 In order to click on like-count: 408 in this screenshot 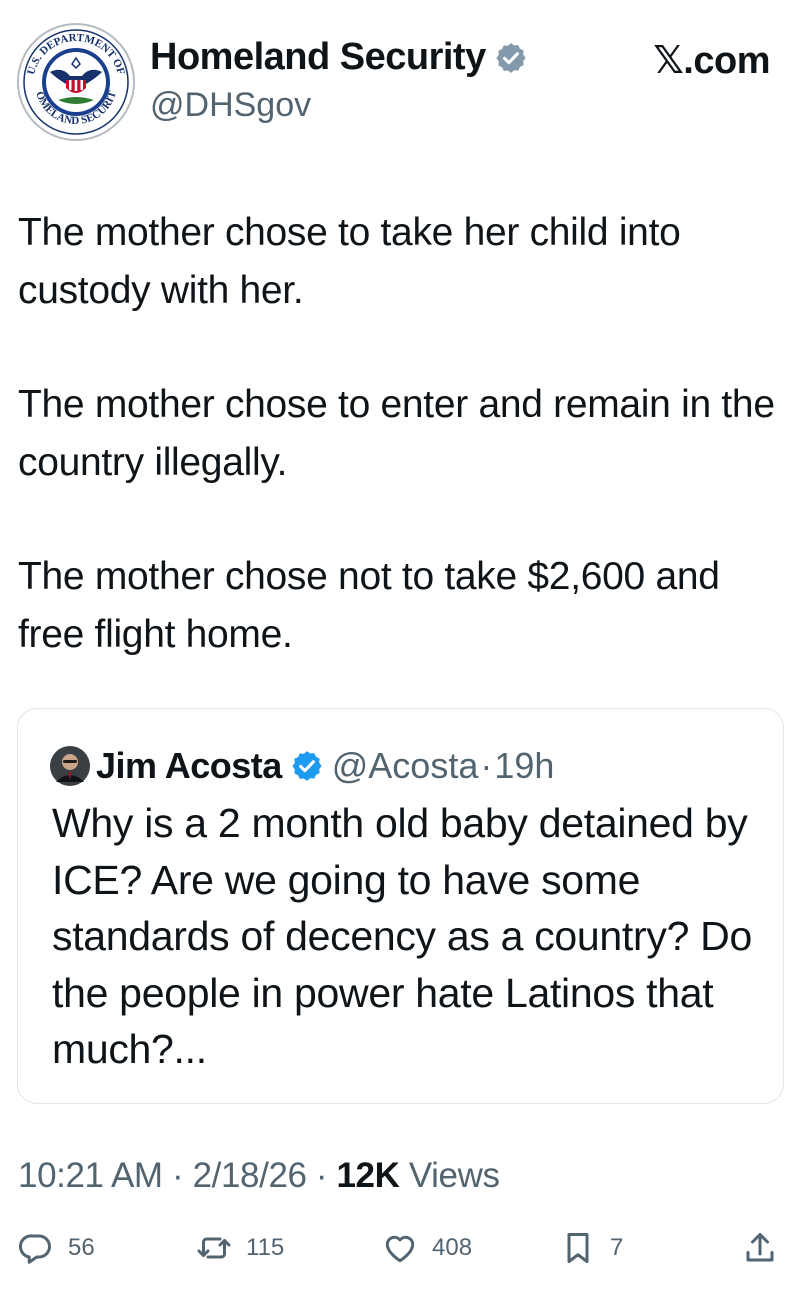, I will do `click(452, 1247)`.